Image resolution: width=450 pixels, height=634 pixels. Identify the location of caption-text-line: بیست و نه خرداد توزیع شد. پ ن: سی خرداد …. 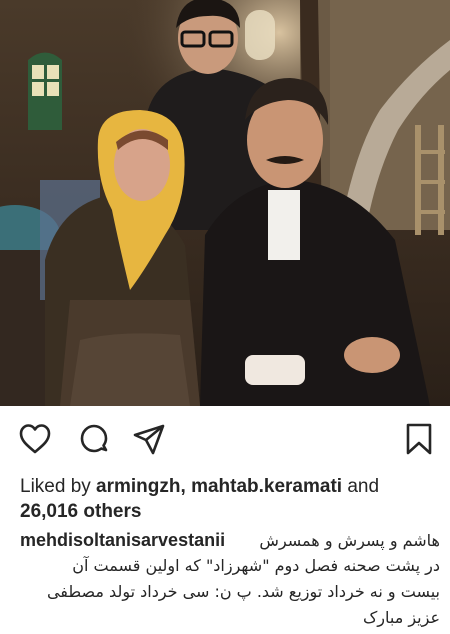
(243, 591).